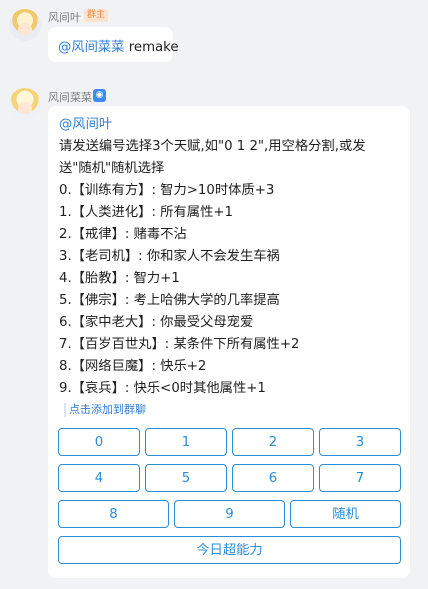 This screenshot has width=428, height=589. Describe the element at coordinates (167, 190) in the screenshot. I see `talent-option-0: 0.【训练有方】: 智力>10时体质+3` at that location.